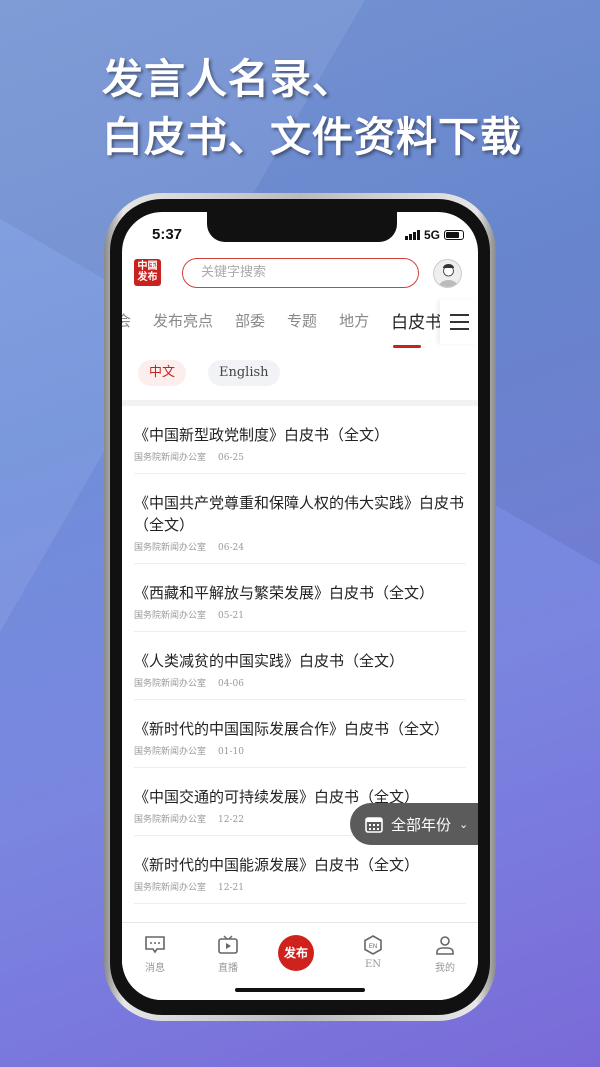 Image resolution: width=600 pixels, height=1067 pixels. What do you see at coordinates (262, 435) in the screenshot?
I see `item-title: 《中国新型政党制度》白皮书（全文）` at bounding box center [262, 435].